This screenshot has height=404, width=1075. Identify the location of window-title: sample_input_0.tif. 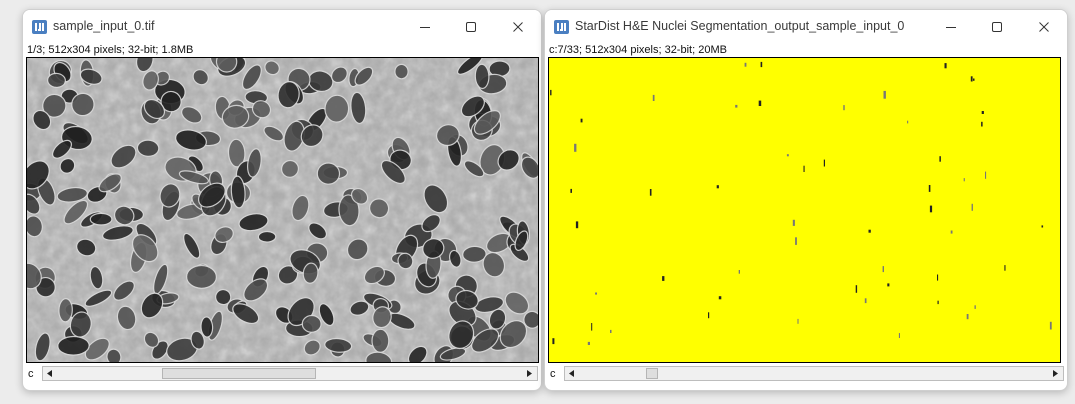
(104, 26).